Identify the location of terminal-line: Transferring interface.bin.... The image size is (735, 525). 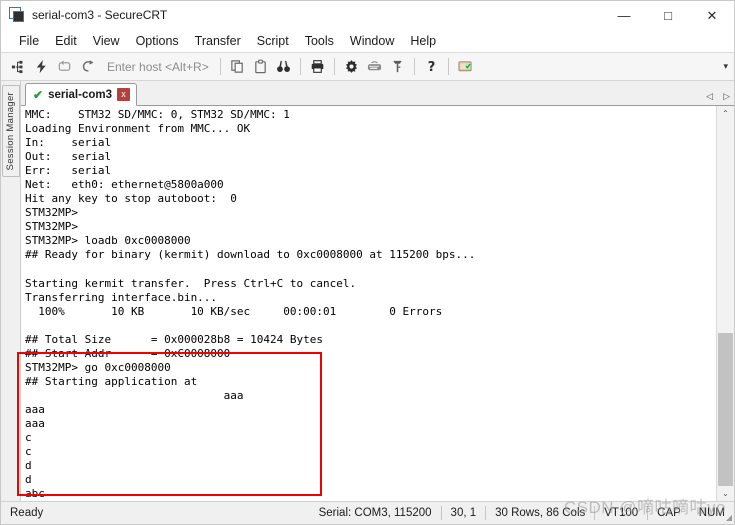
(121, 297).